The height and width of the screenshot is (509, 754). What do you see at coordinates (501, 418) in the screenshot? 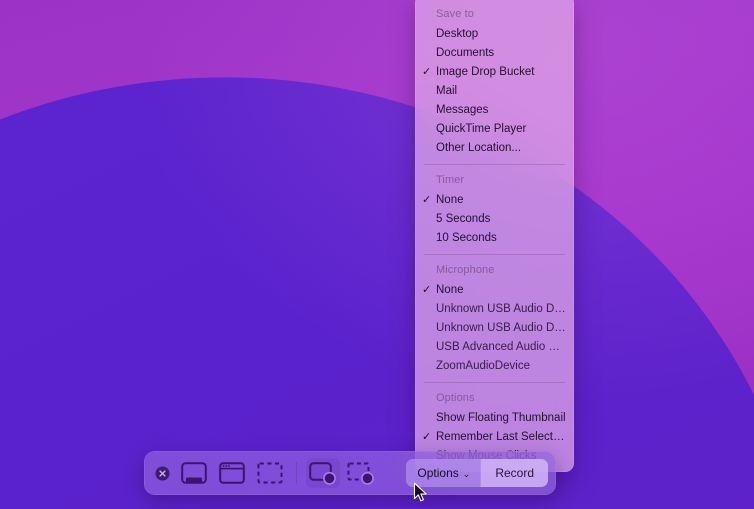
I see `menu-item-label: Show Floating Thumbnail` at bounding box center [501, 418].